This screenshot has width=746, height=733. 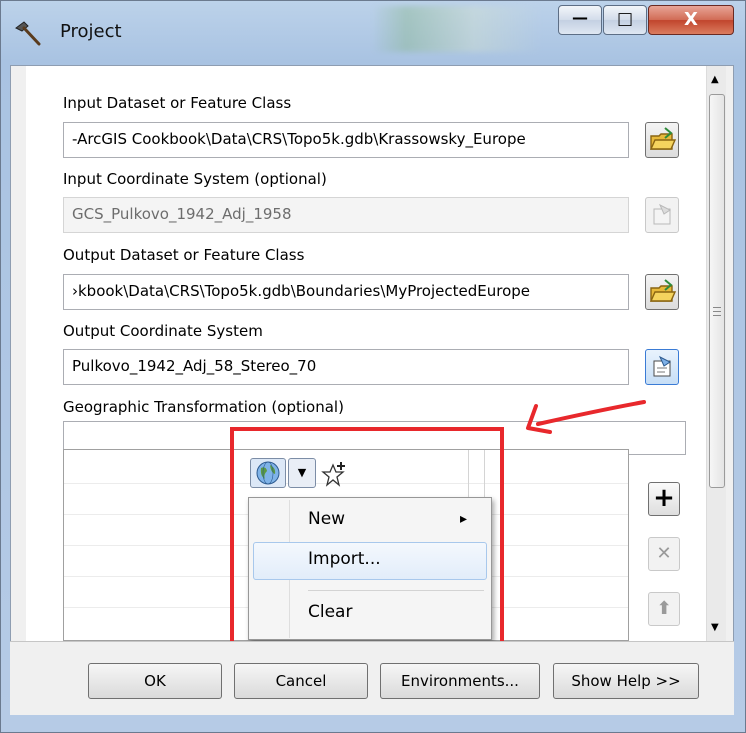 What do you see at coordinates (301, 681) in the screenshot?
I see `cancel-button: Cancel` at bounding box center [301, 681].